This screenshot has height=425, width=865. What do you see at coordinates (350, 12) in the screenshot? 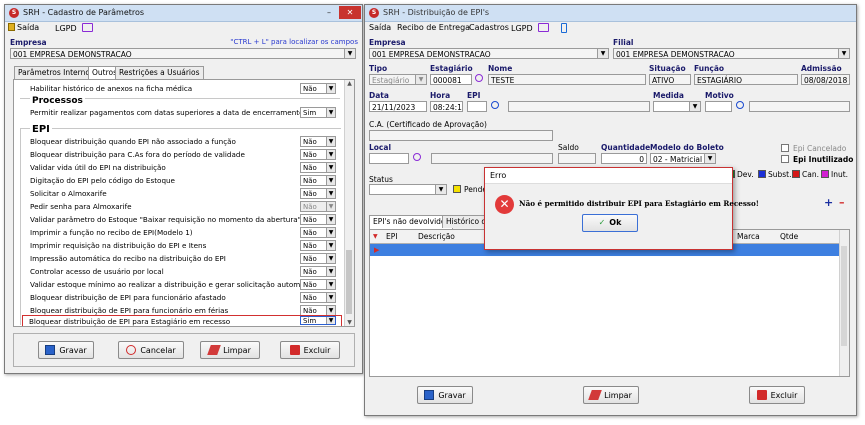
I see `close-button: ✕` at bounding box center [350, 12].